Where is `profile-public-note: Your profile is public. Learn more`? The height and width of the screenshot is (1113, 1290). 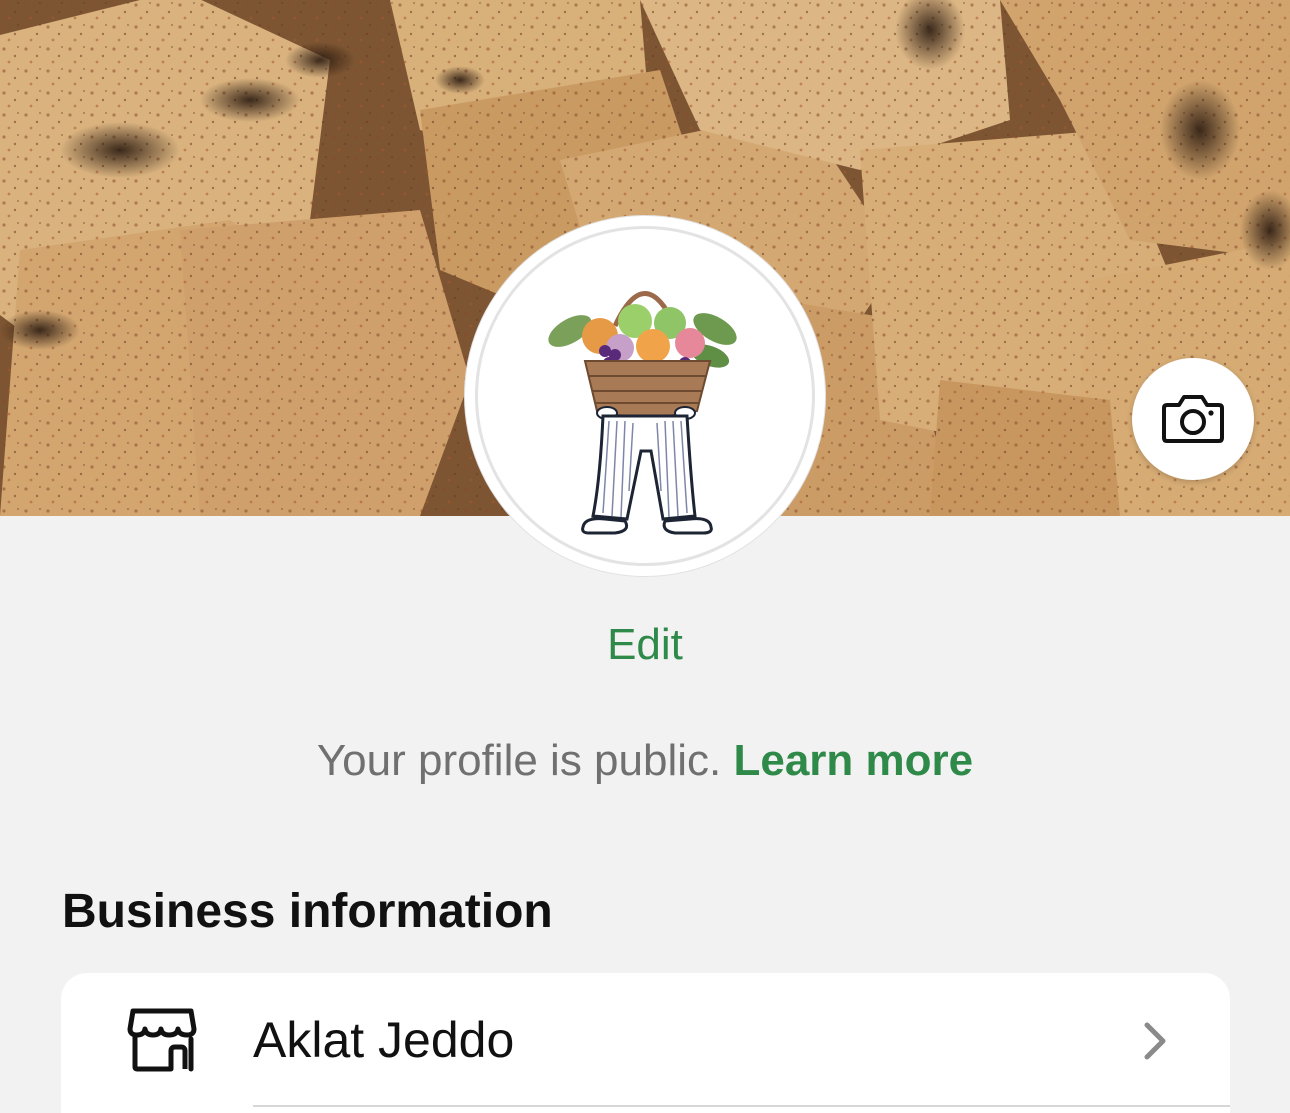
profile-public-note: Your profile is public. Learn more is located at coordinates (645, 761).